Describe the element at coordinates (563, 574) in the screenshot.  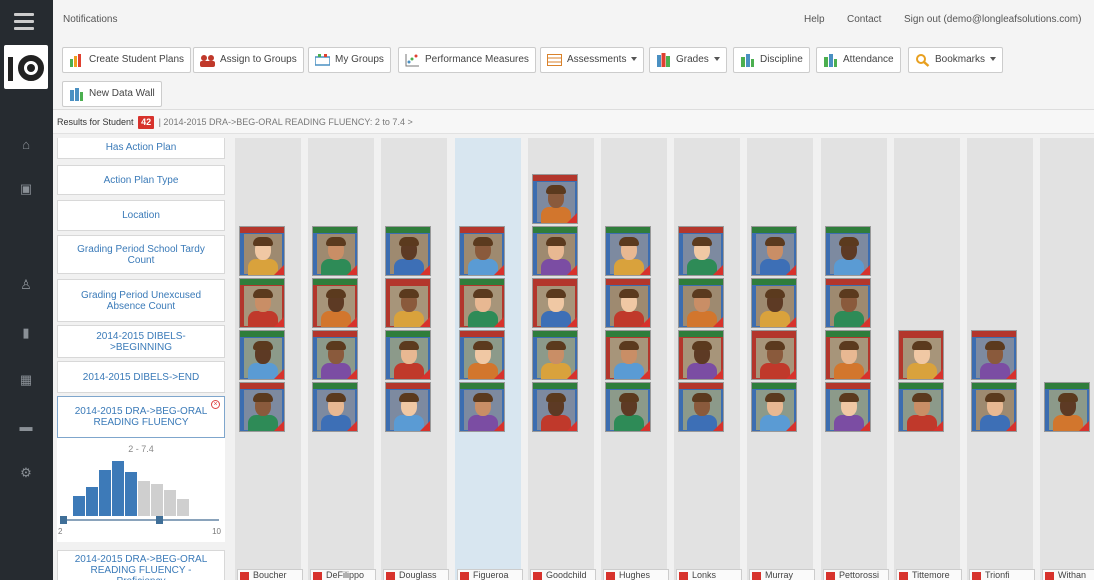
I see `teacher-label: Goodchild` at that location.